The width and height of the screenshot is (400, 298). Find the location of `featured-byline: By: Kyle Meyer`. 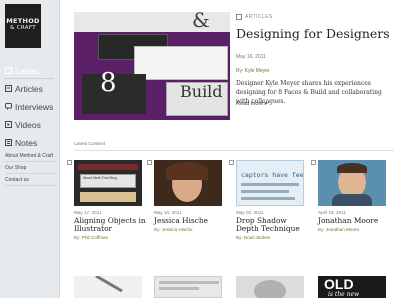

featured-byline: By: Kyle Meyer is located at coordinates (253, 71).